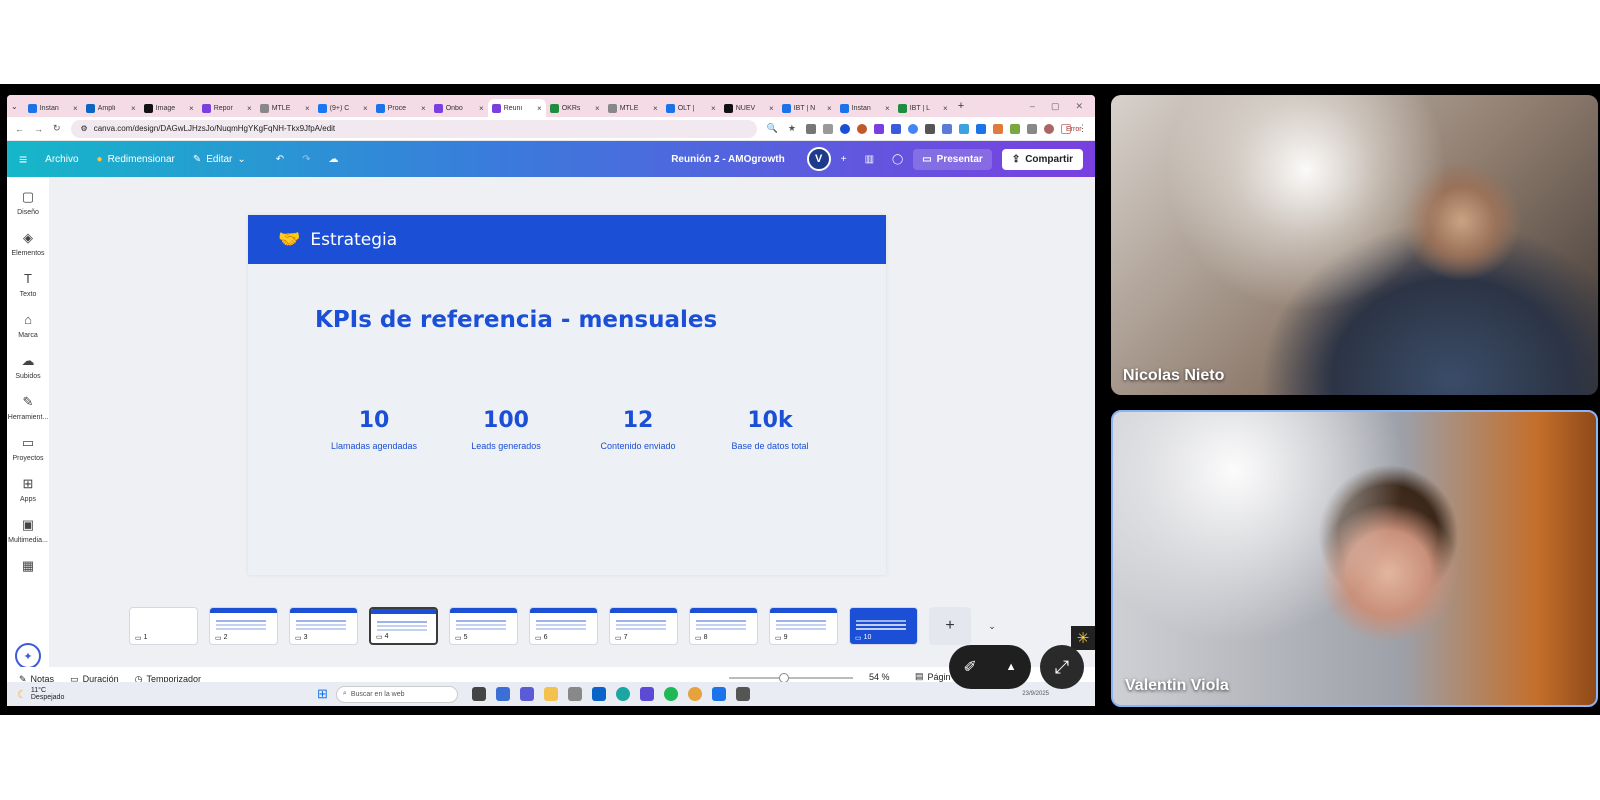 Image resolution: width=1600 pixels, height=800 pixels. I want to click on add-page-button: +, so click(950, 626).